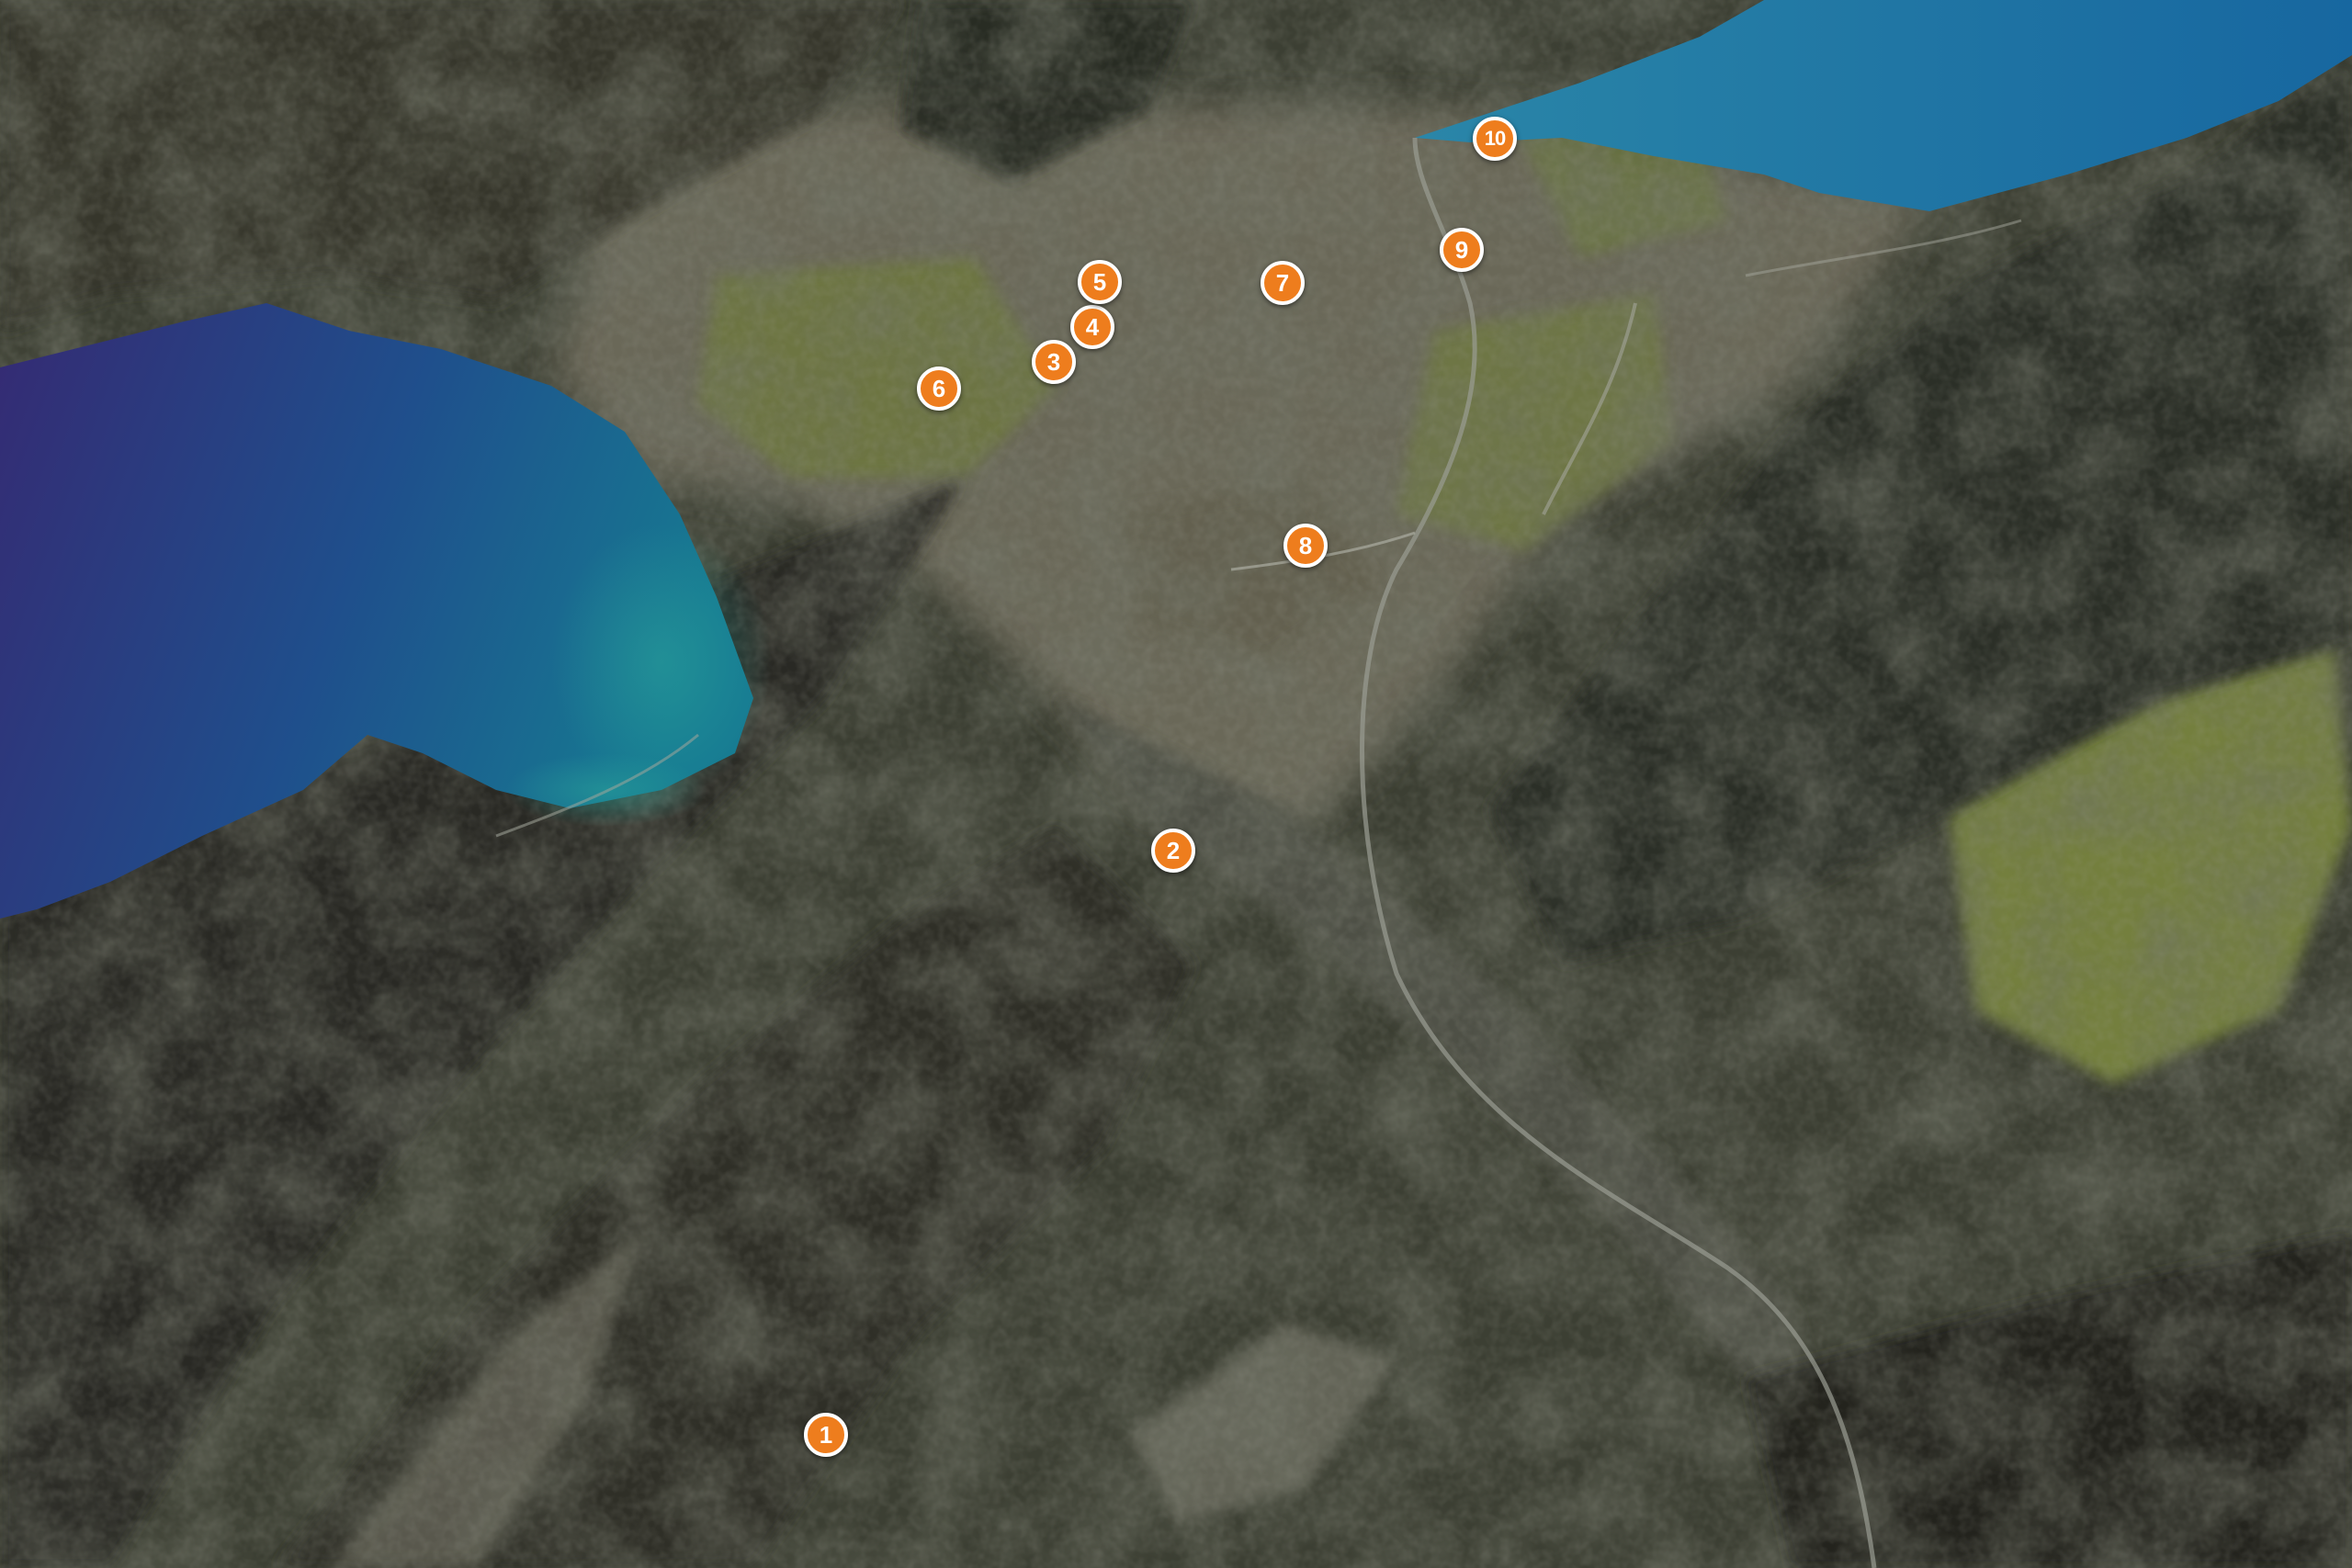 This screenshot has height=1568, width=2352. I want to click on map-marker-5: 5, so click(1100, 282).